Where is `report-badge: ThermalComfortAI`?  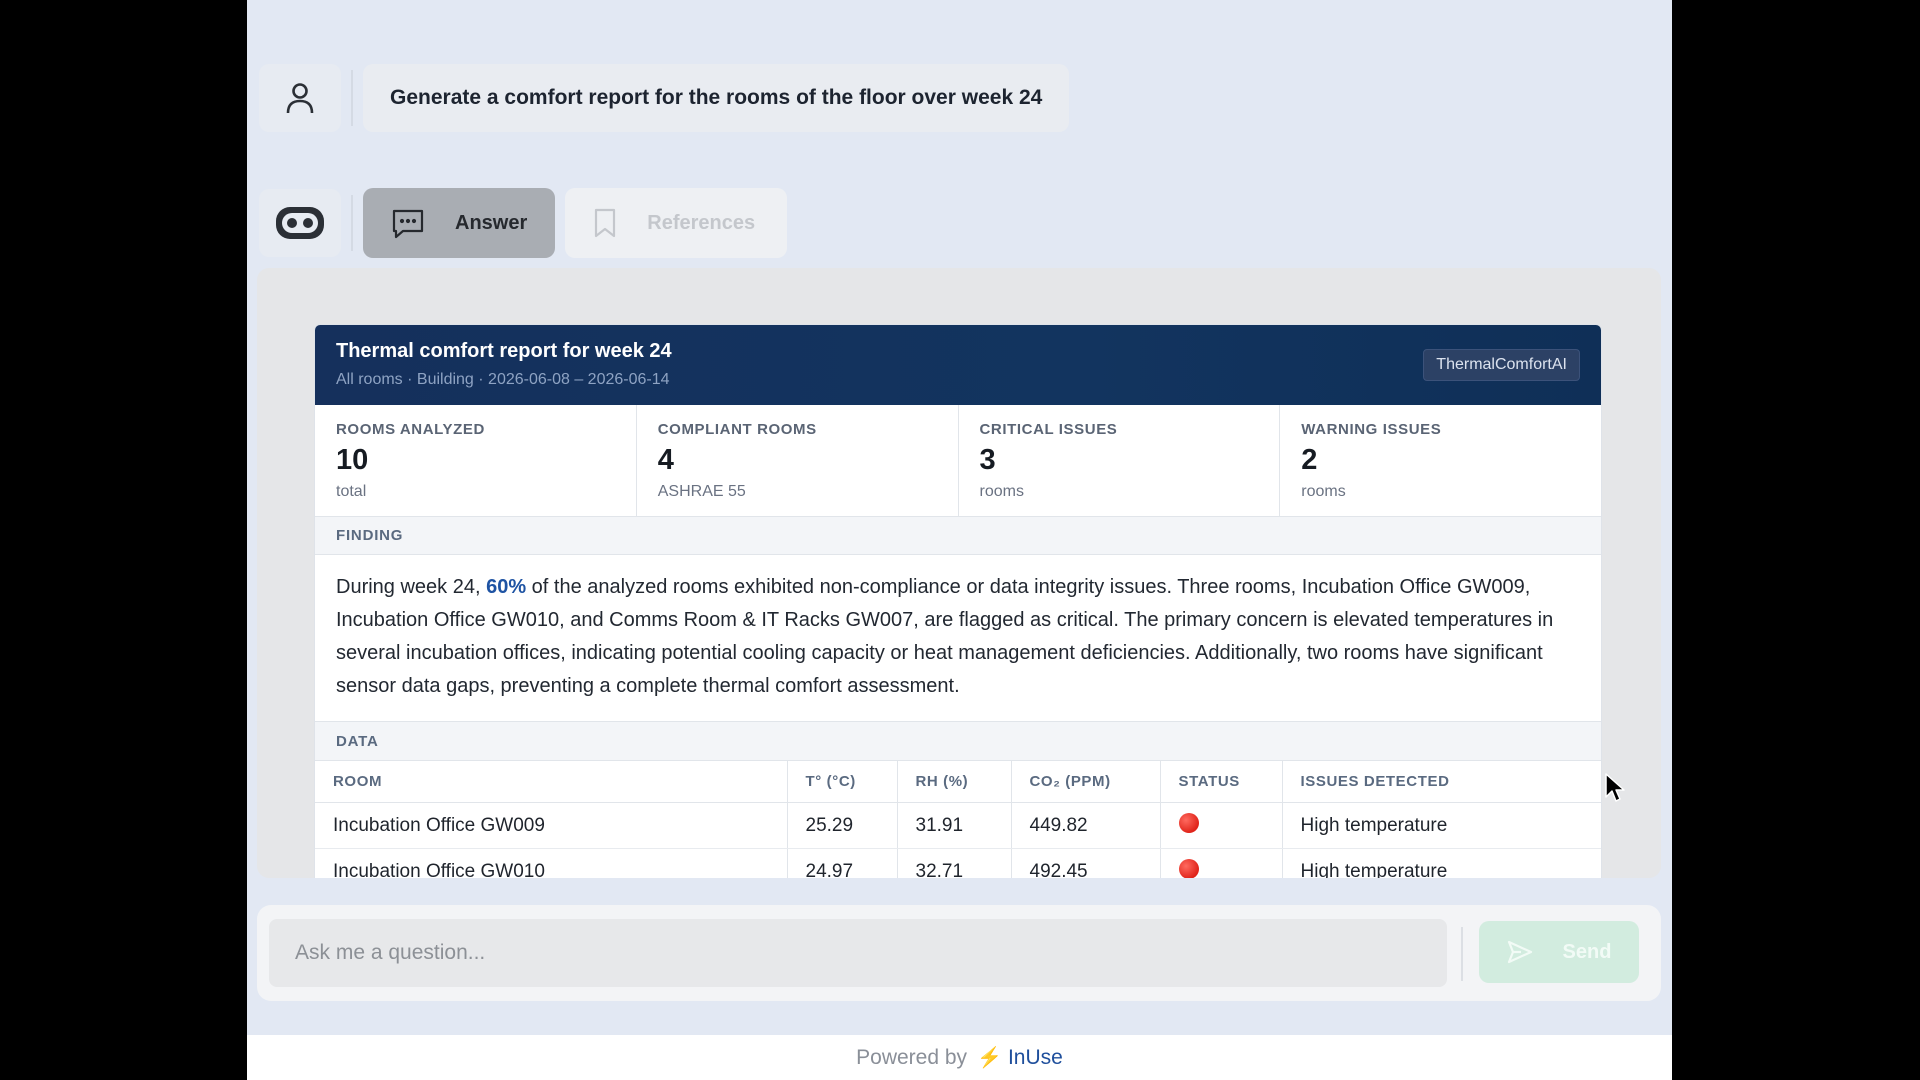 report-badge: ThermalComfortAI is located at coordinates (1501, 365).